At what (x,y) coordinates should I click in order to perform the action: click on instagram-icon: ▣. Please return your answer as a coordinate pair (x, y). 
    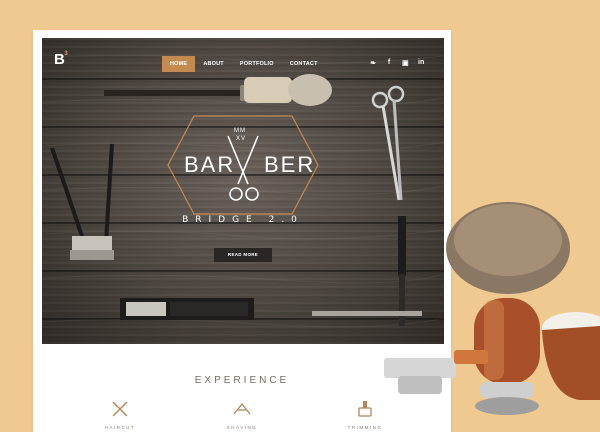
    Looking at the image, I should click on (405, 63).